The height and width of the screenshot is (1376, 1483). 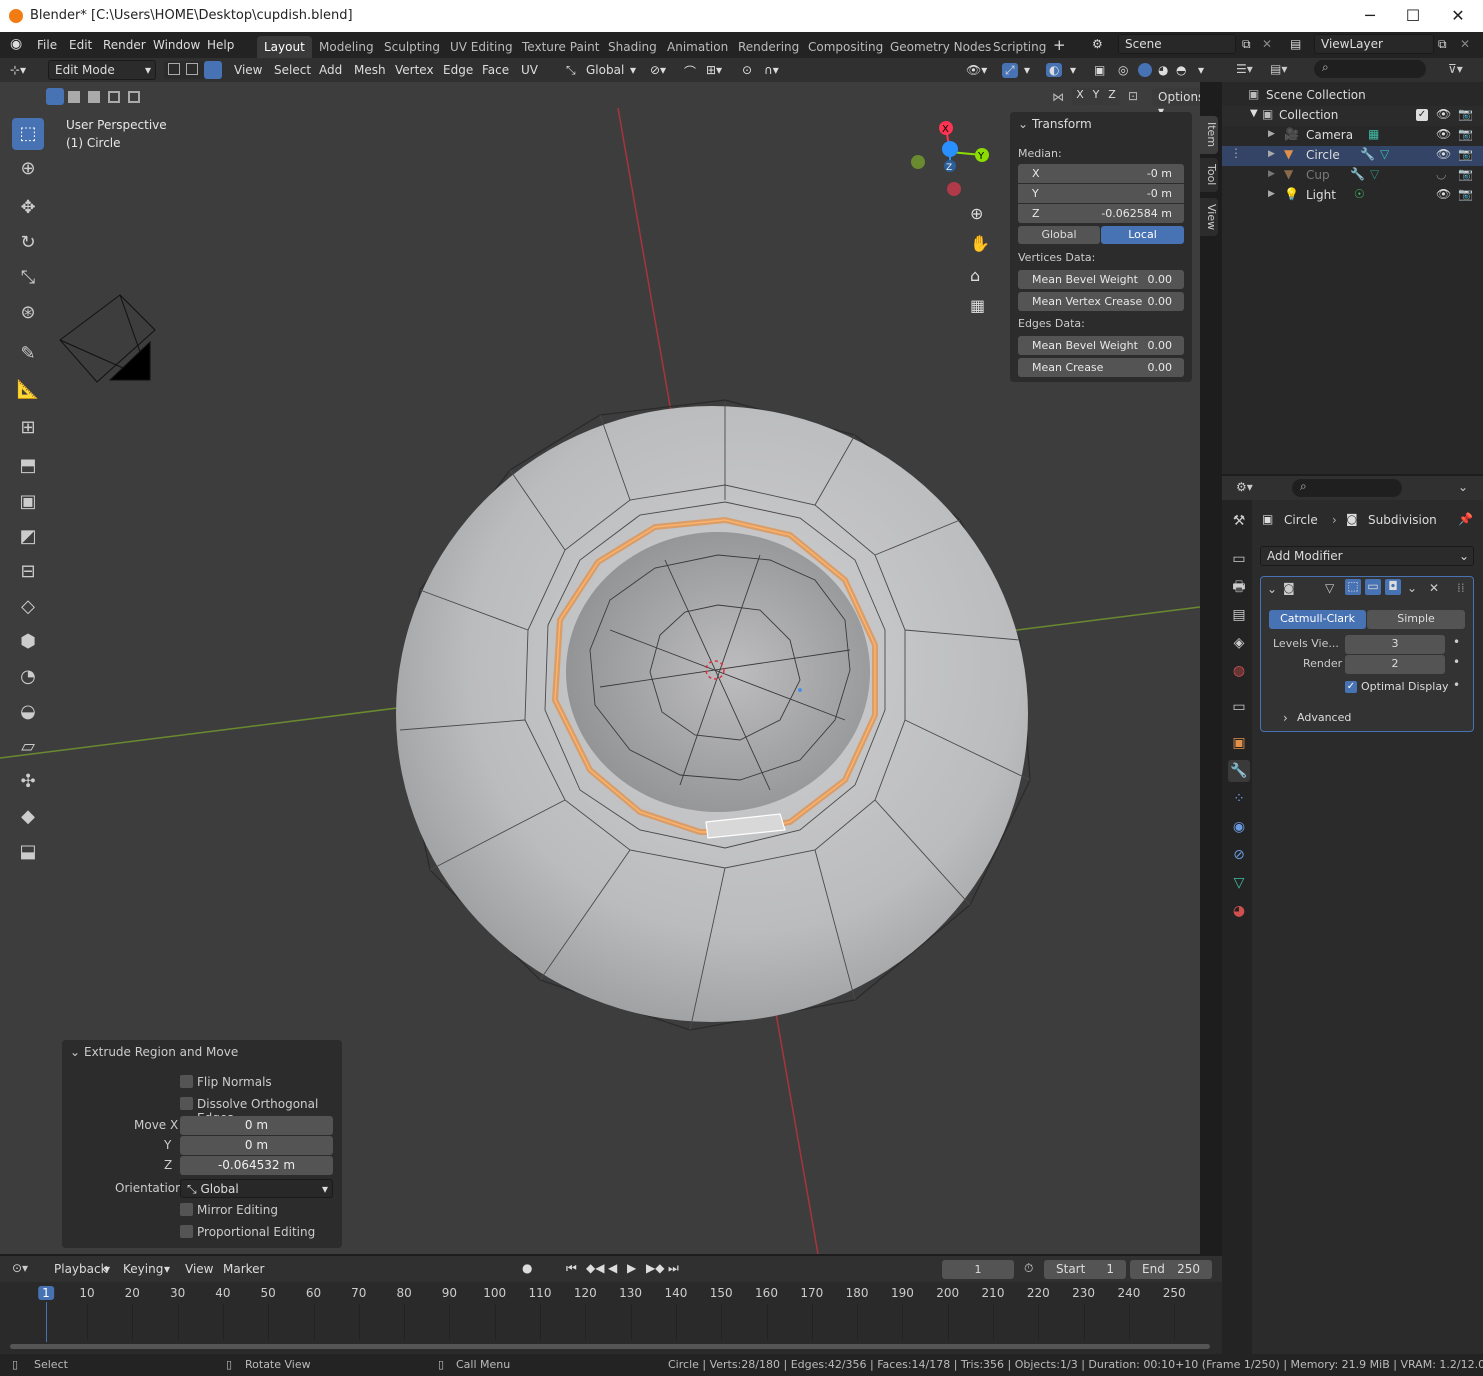 What do you see at coordinates (1416, 619) in the screenshot?
I see `simple-button: Simple` at bounding box center [1416, 619].